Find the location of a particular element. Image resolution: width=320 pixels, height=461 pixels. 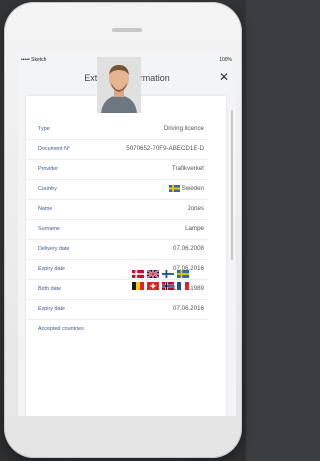

info-row-expiry-date-2: Expiry date 07.06.2016 is located at coordinates (115, 310).